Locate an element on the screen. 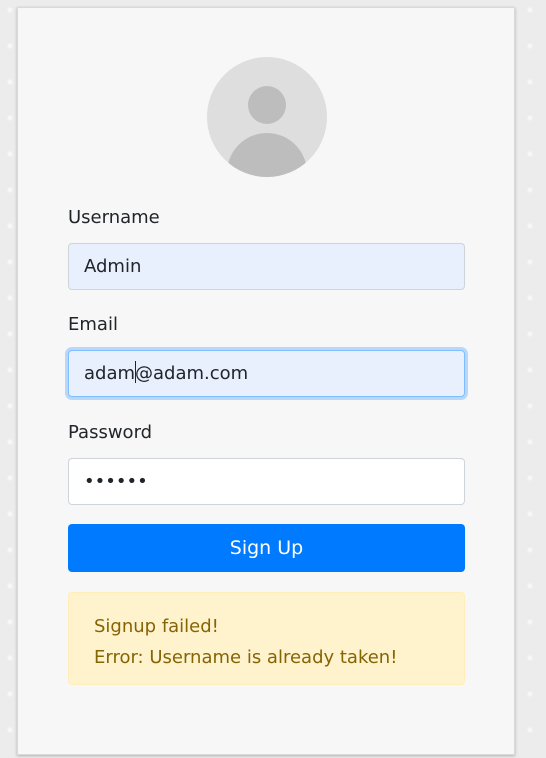 The height and width of the screenshot is (758, 546). sign-up-button: Sign Up is located at coordinates (266, 548).